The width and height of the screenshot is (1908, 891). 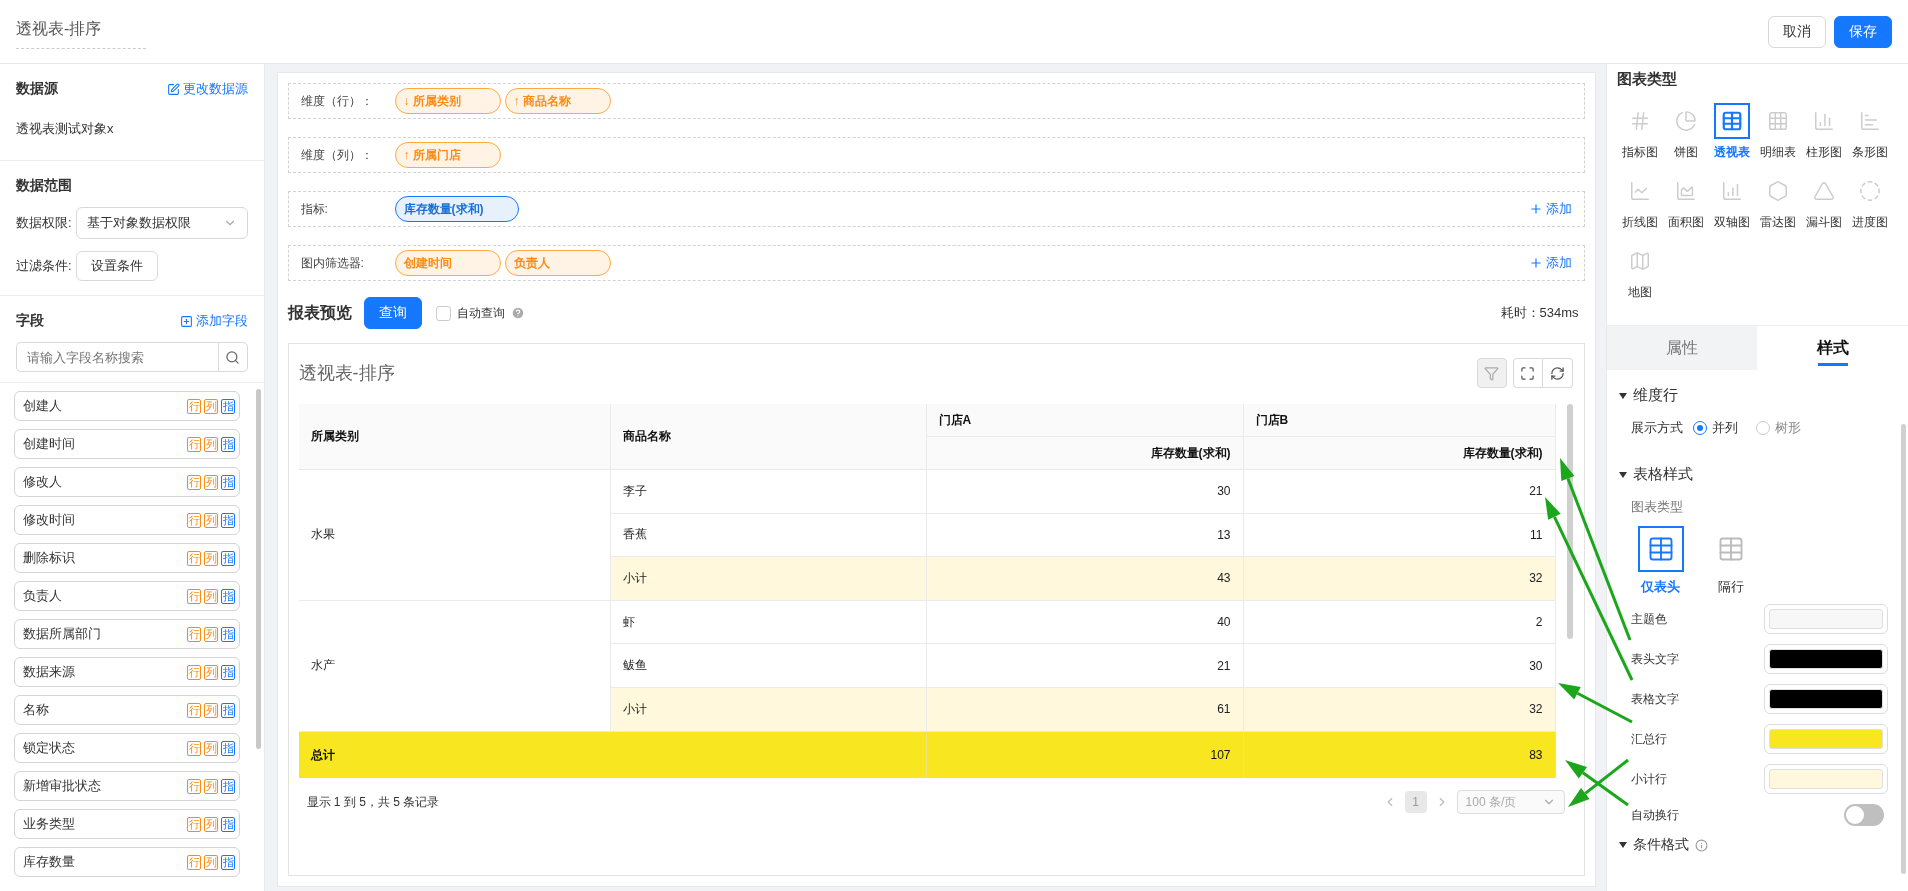 What do you see at coordinates (232, 357) in the screenshot?
I see `search-button` at bounding box center [232, 357].